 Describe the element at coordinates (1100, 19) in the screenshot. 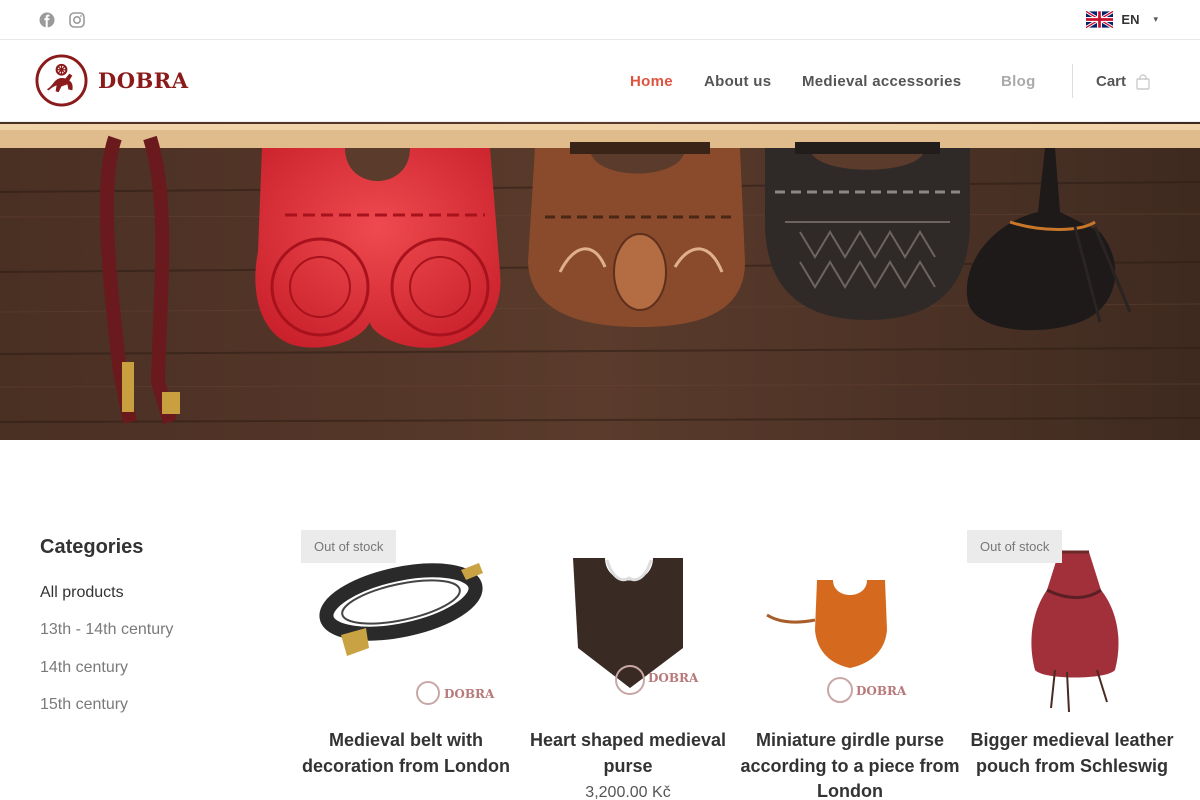

I see `uk-flag-icon` at that location.